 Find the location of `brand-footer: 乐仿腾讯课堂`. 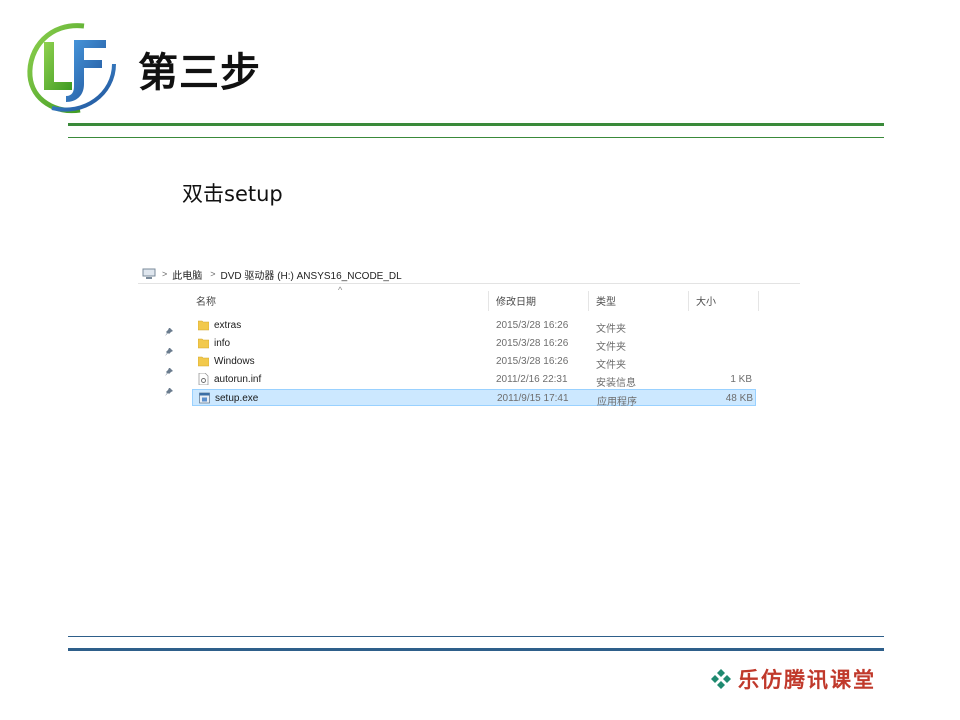

brand-footer: 乐仿腾讯课堂 is located at coordinates (793, 679).